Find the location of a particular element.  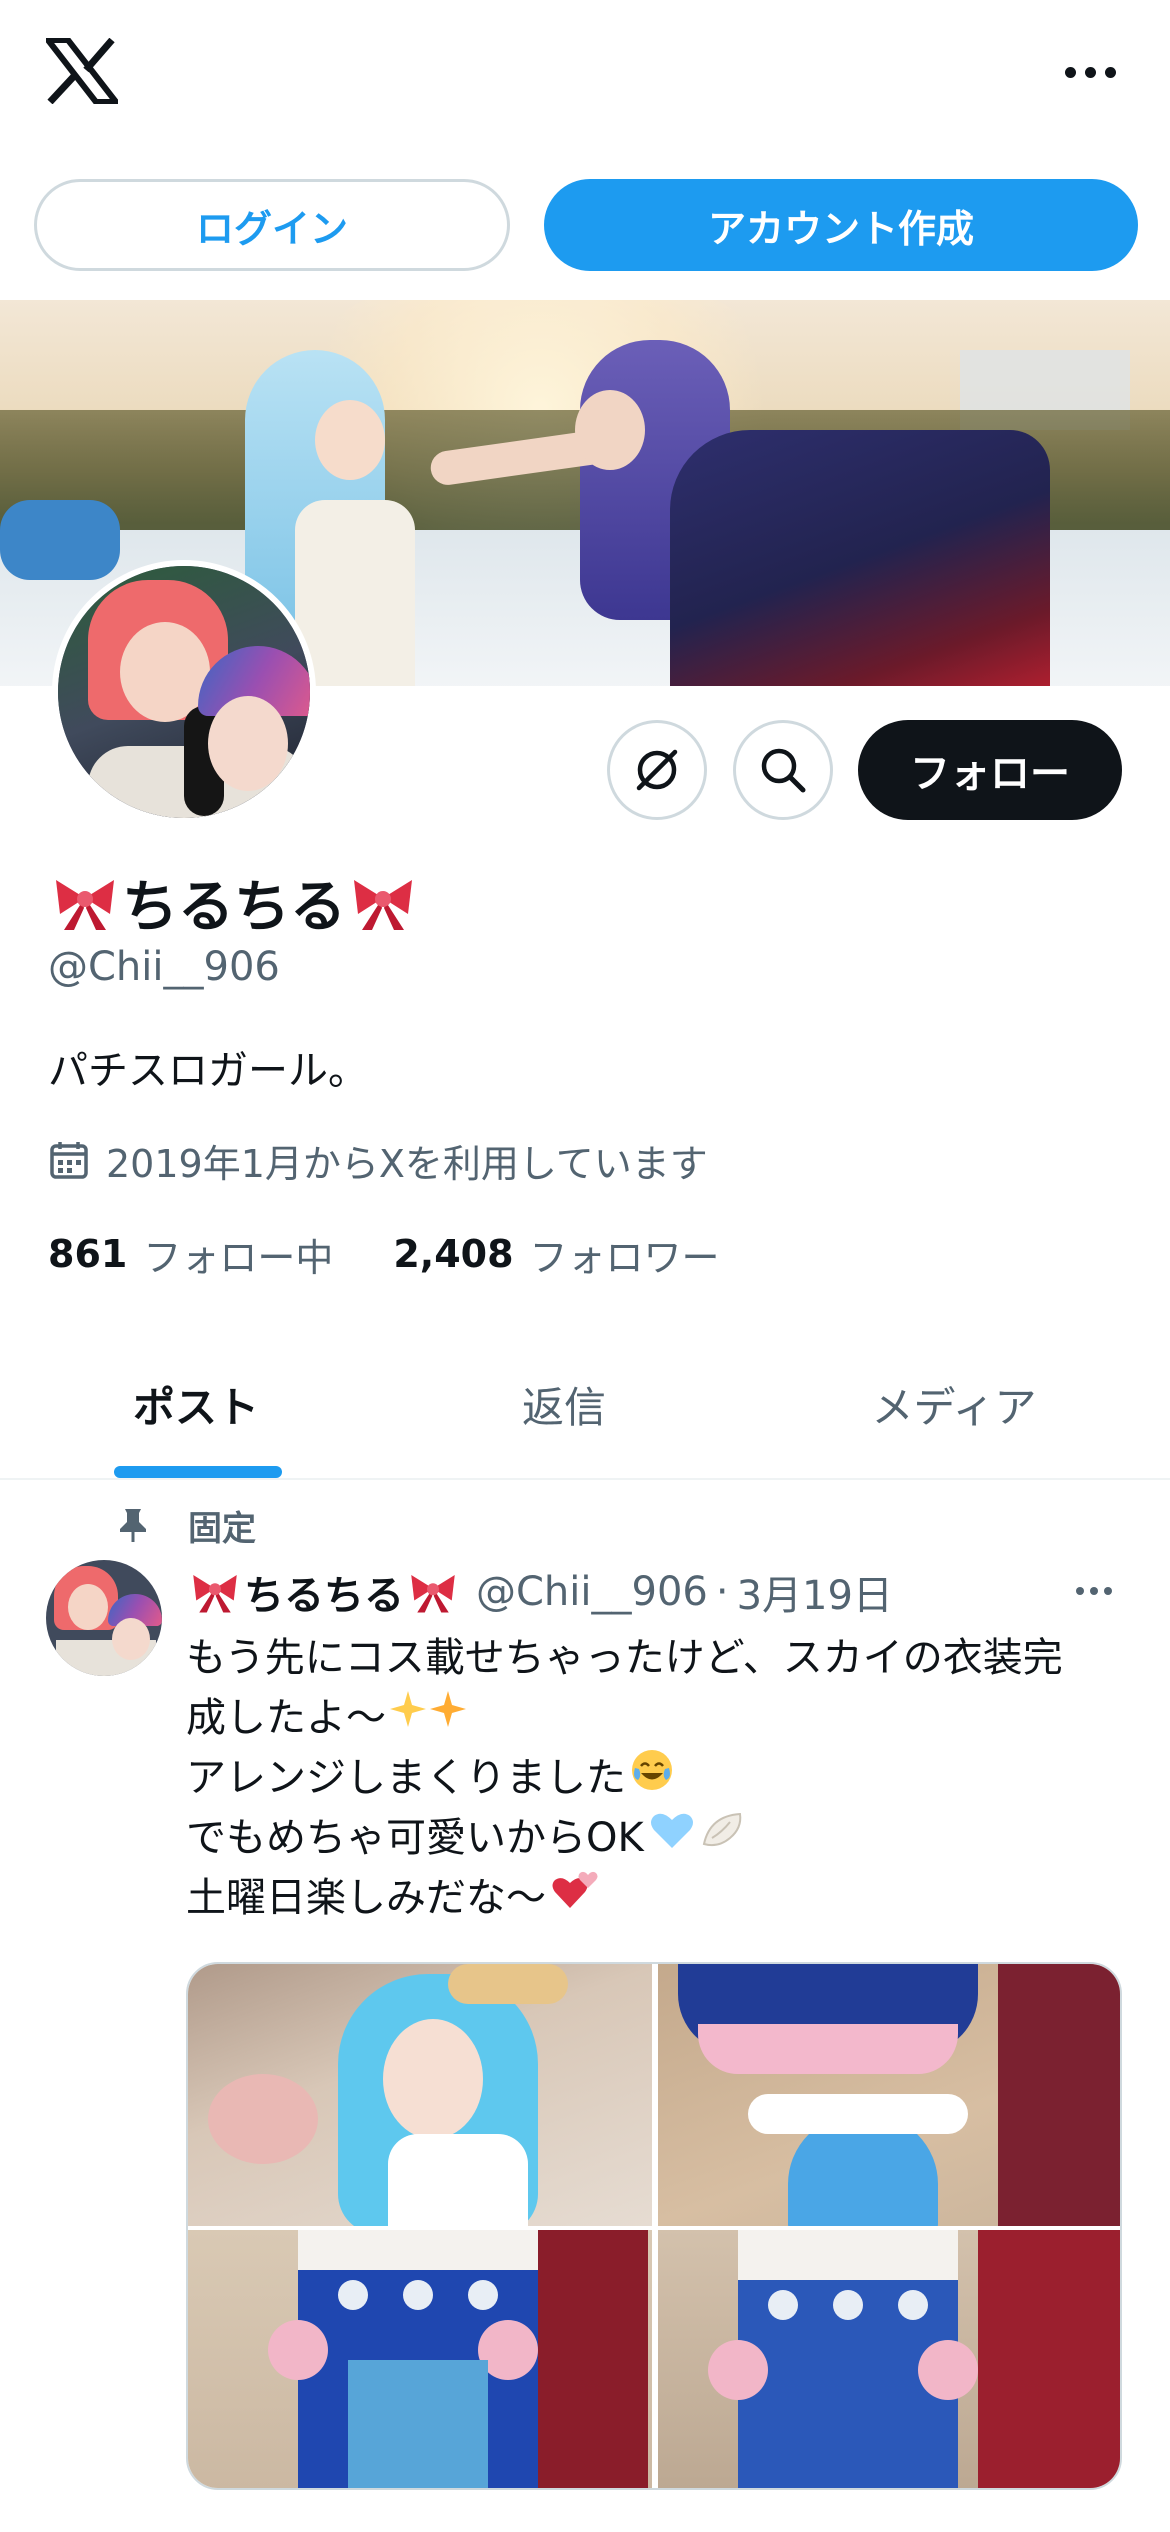

post-author-name: ちるちる is located at coordinates (324, 1592).